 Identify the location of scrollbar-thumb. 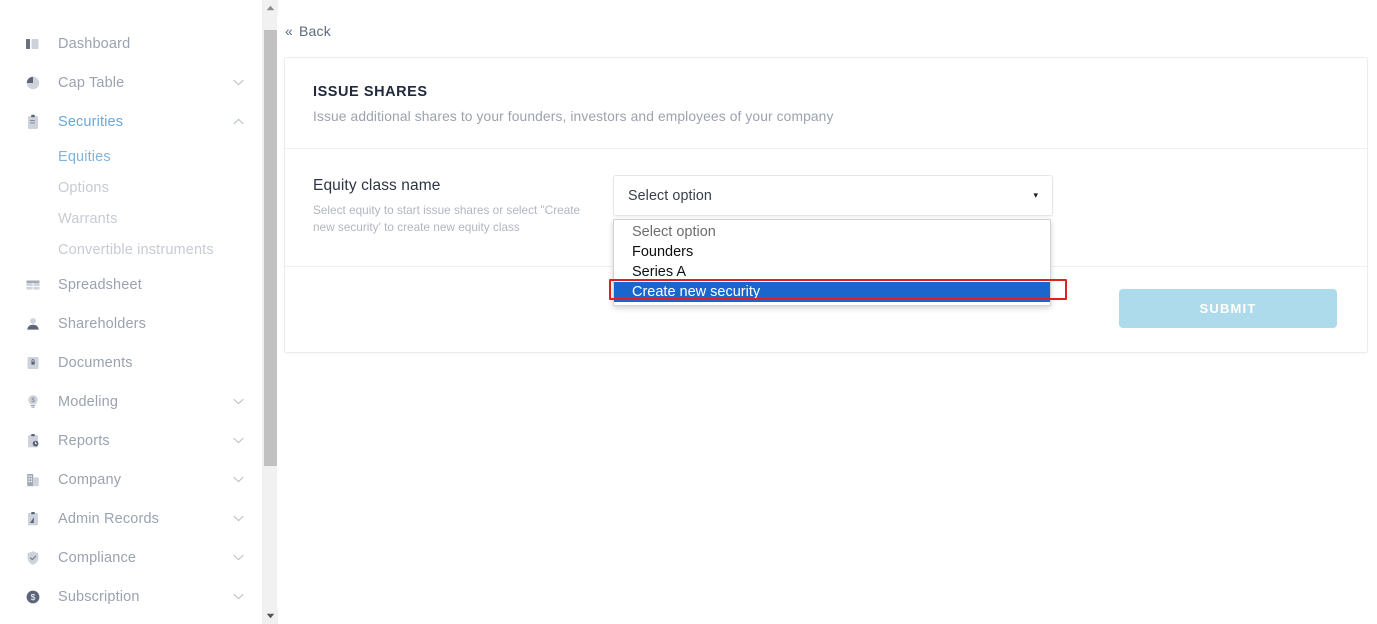
(270, 248).